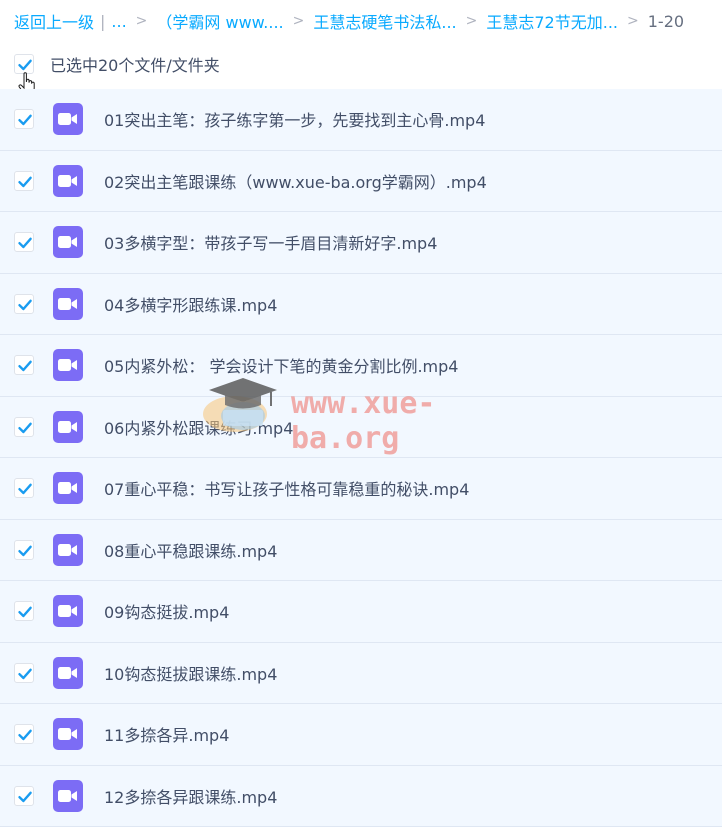 The image size is (722, 827). I want to click on breadcrumb-current: 1-20, so click(666, 21).